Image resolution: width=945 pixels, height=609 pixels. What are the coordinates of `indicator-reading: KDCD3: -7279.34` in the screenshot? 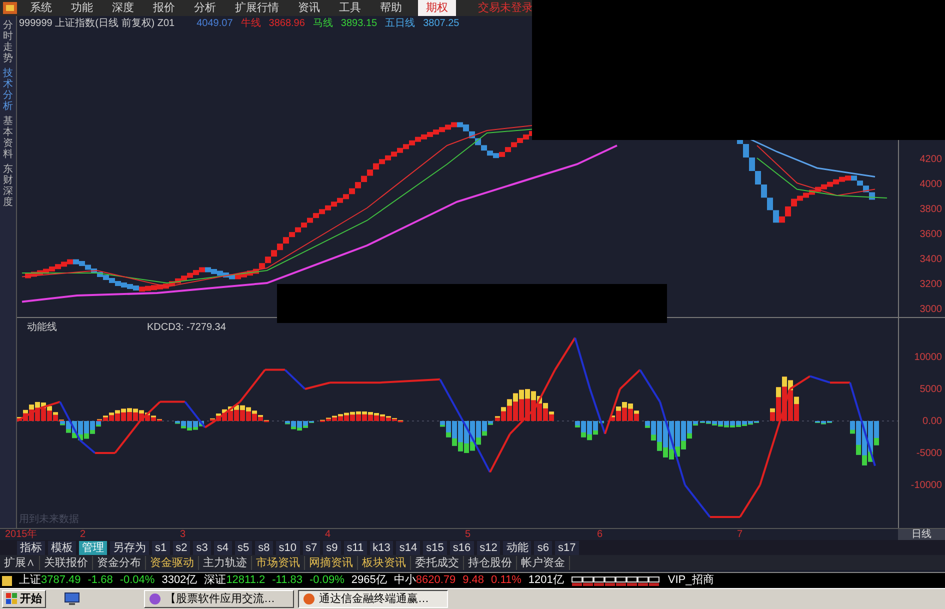 It's located at (186, 328).